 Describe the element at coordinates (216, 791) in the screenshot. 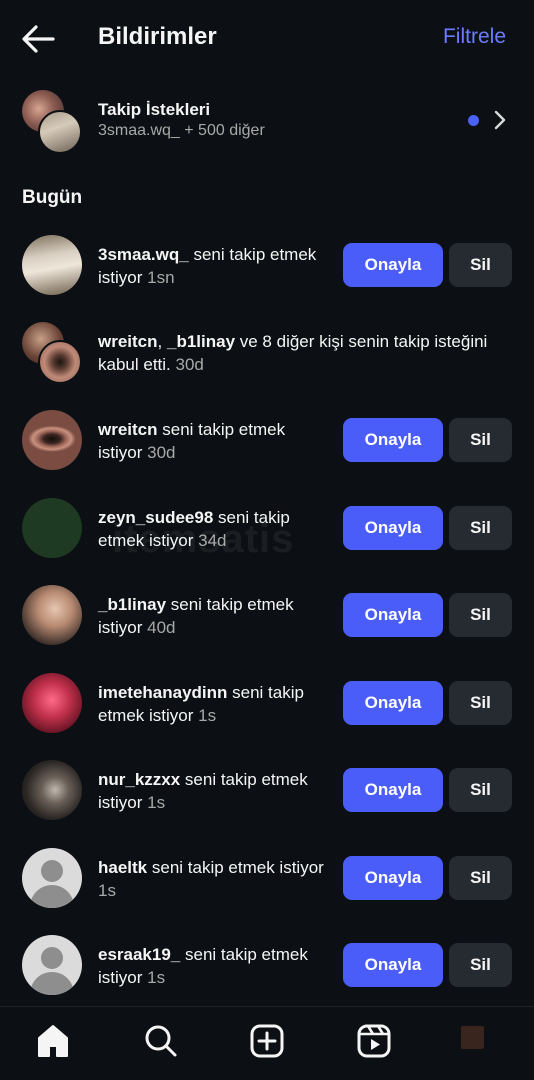

I see `notification-text: nur_kzzxx seni takip etmek istiyor 1s` at that location.